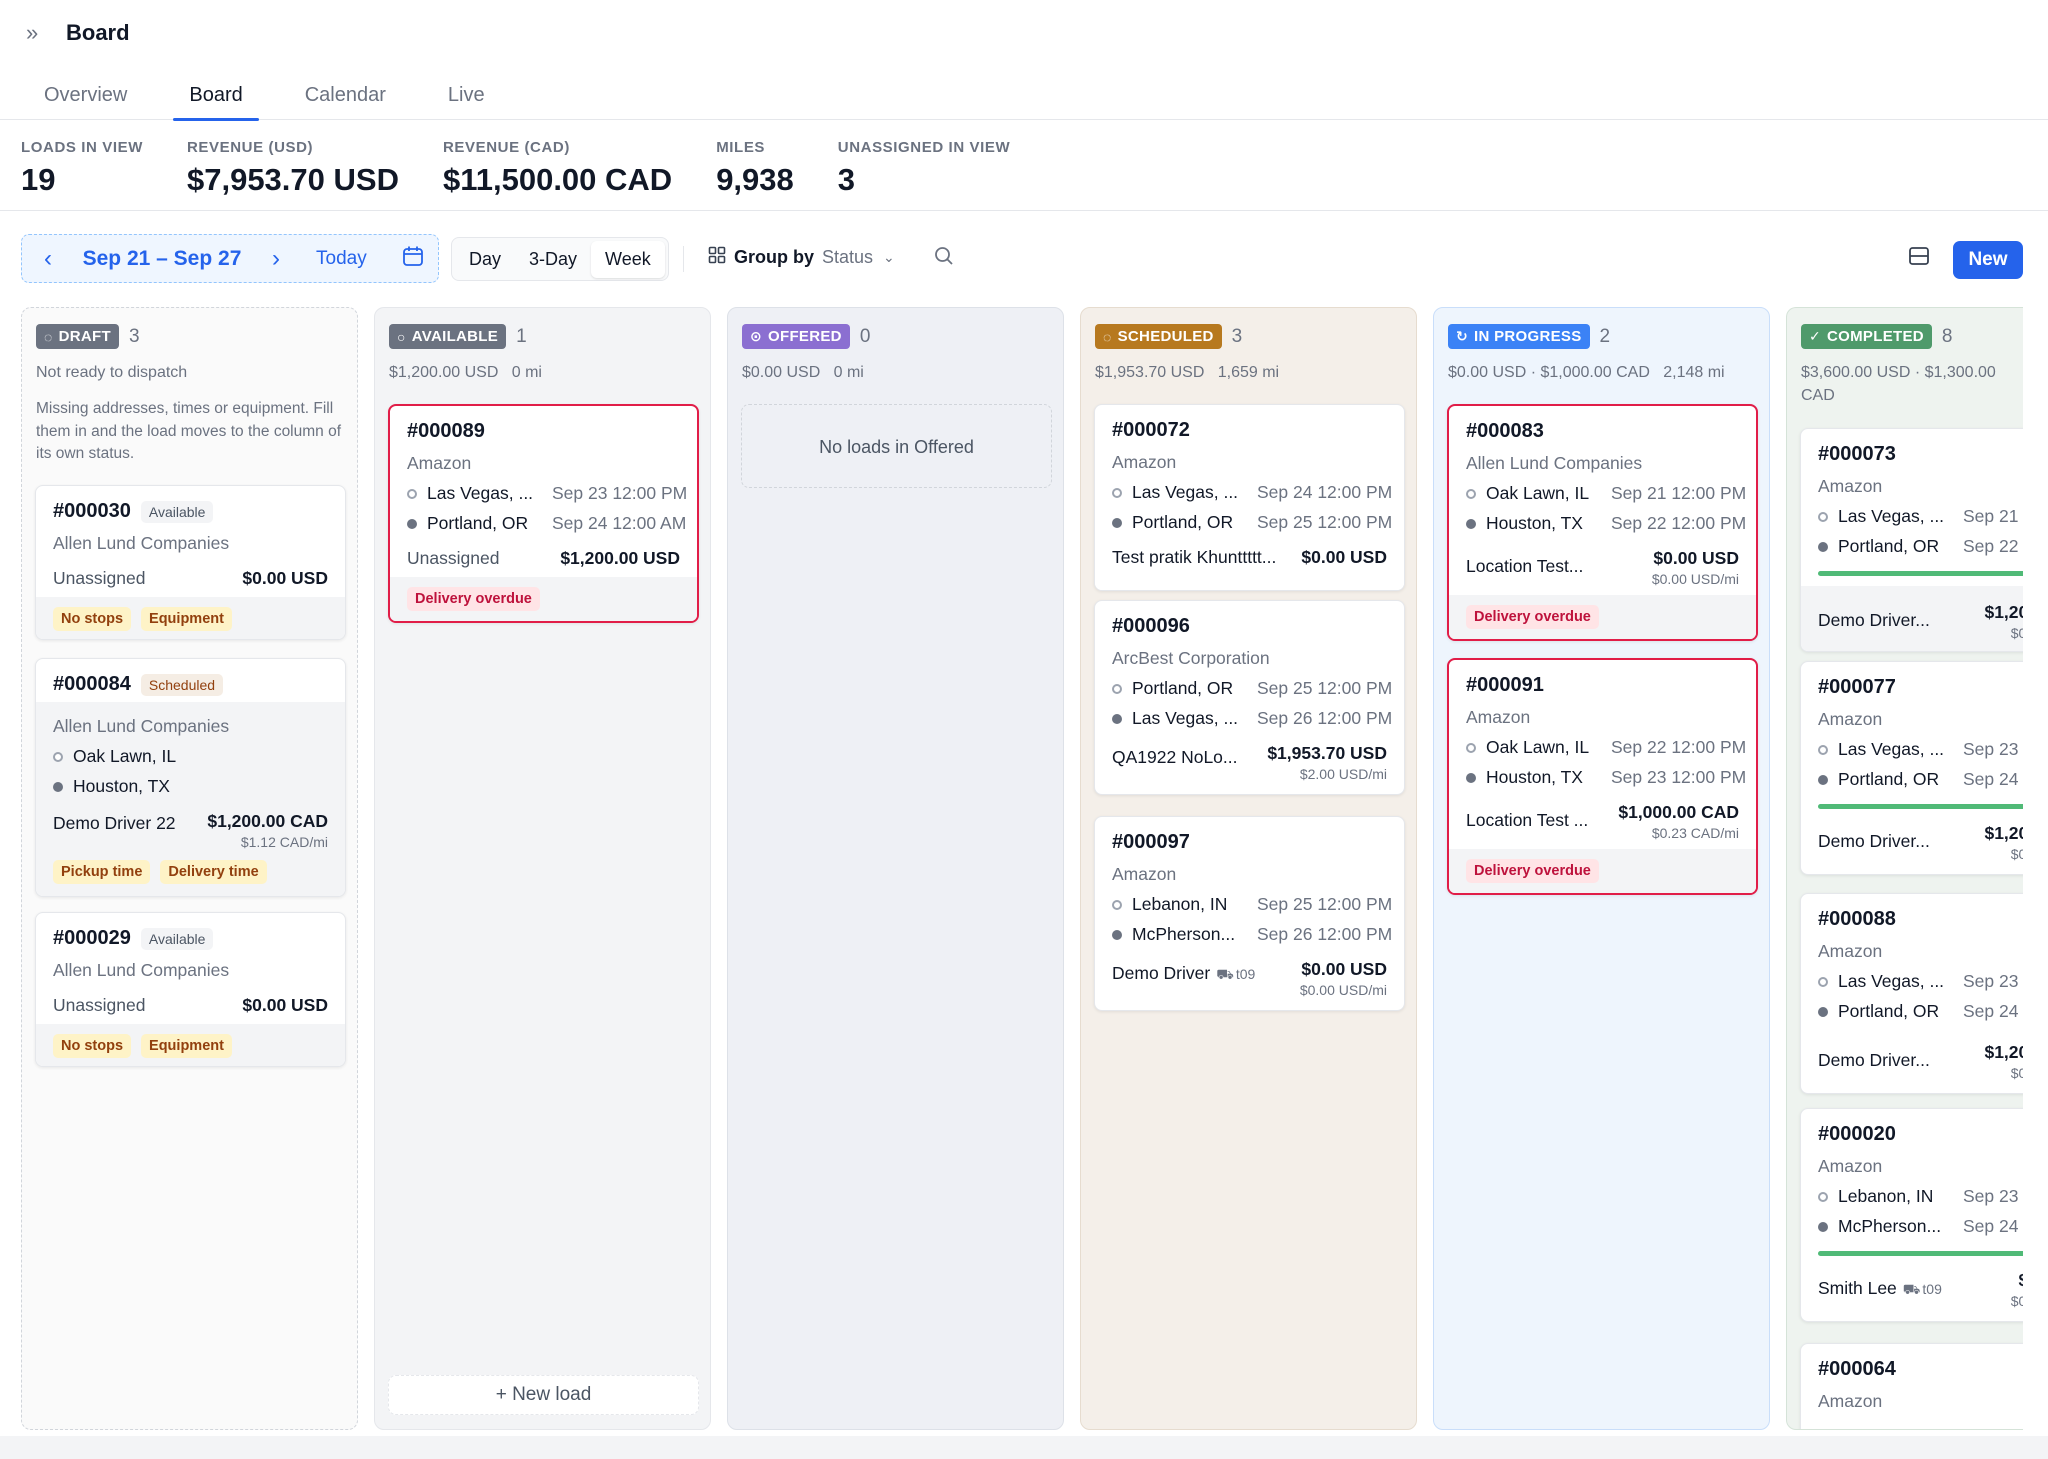 The image size is (2048, 1459). I want to click on truck-icon: ⛟, so click(1225, 974).